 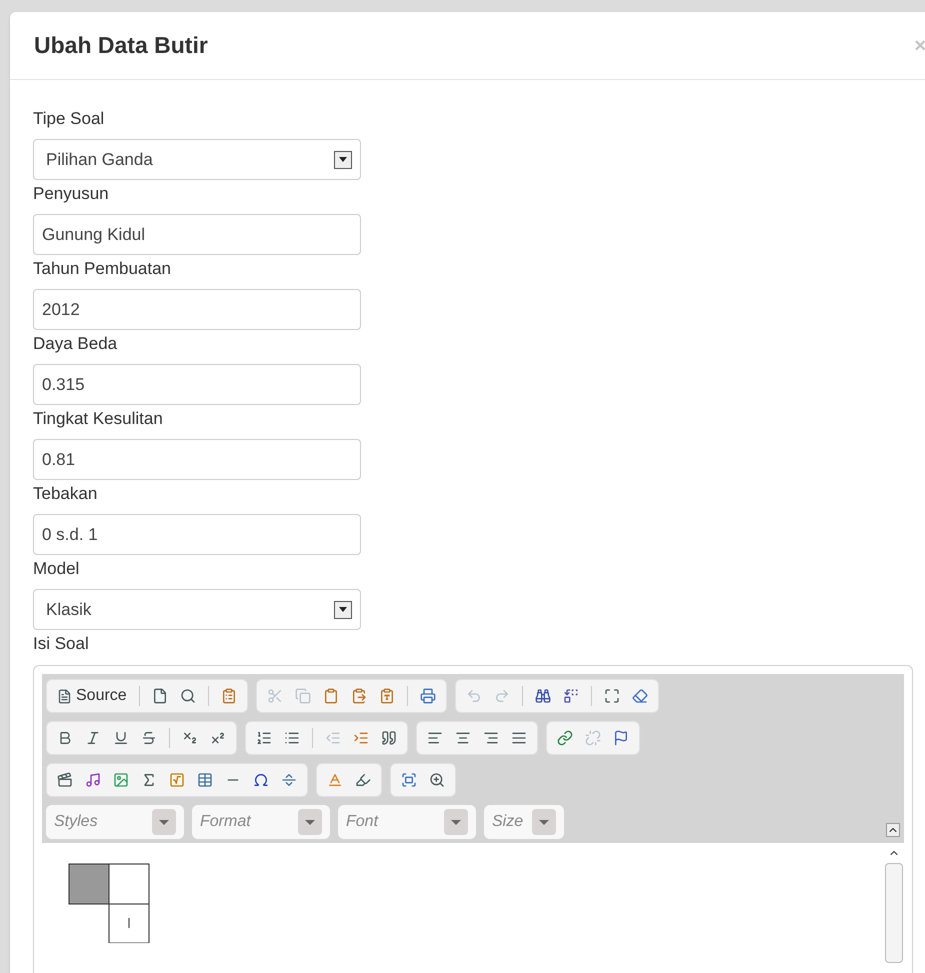 I want to click on text-field: Gunung Kidul, so click(x=197, y=234).